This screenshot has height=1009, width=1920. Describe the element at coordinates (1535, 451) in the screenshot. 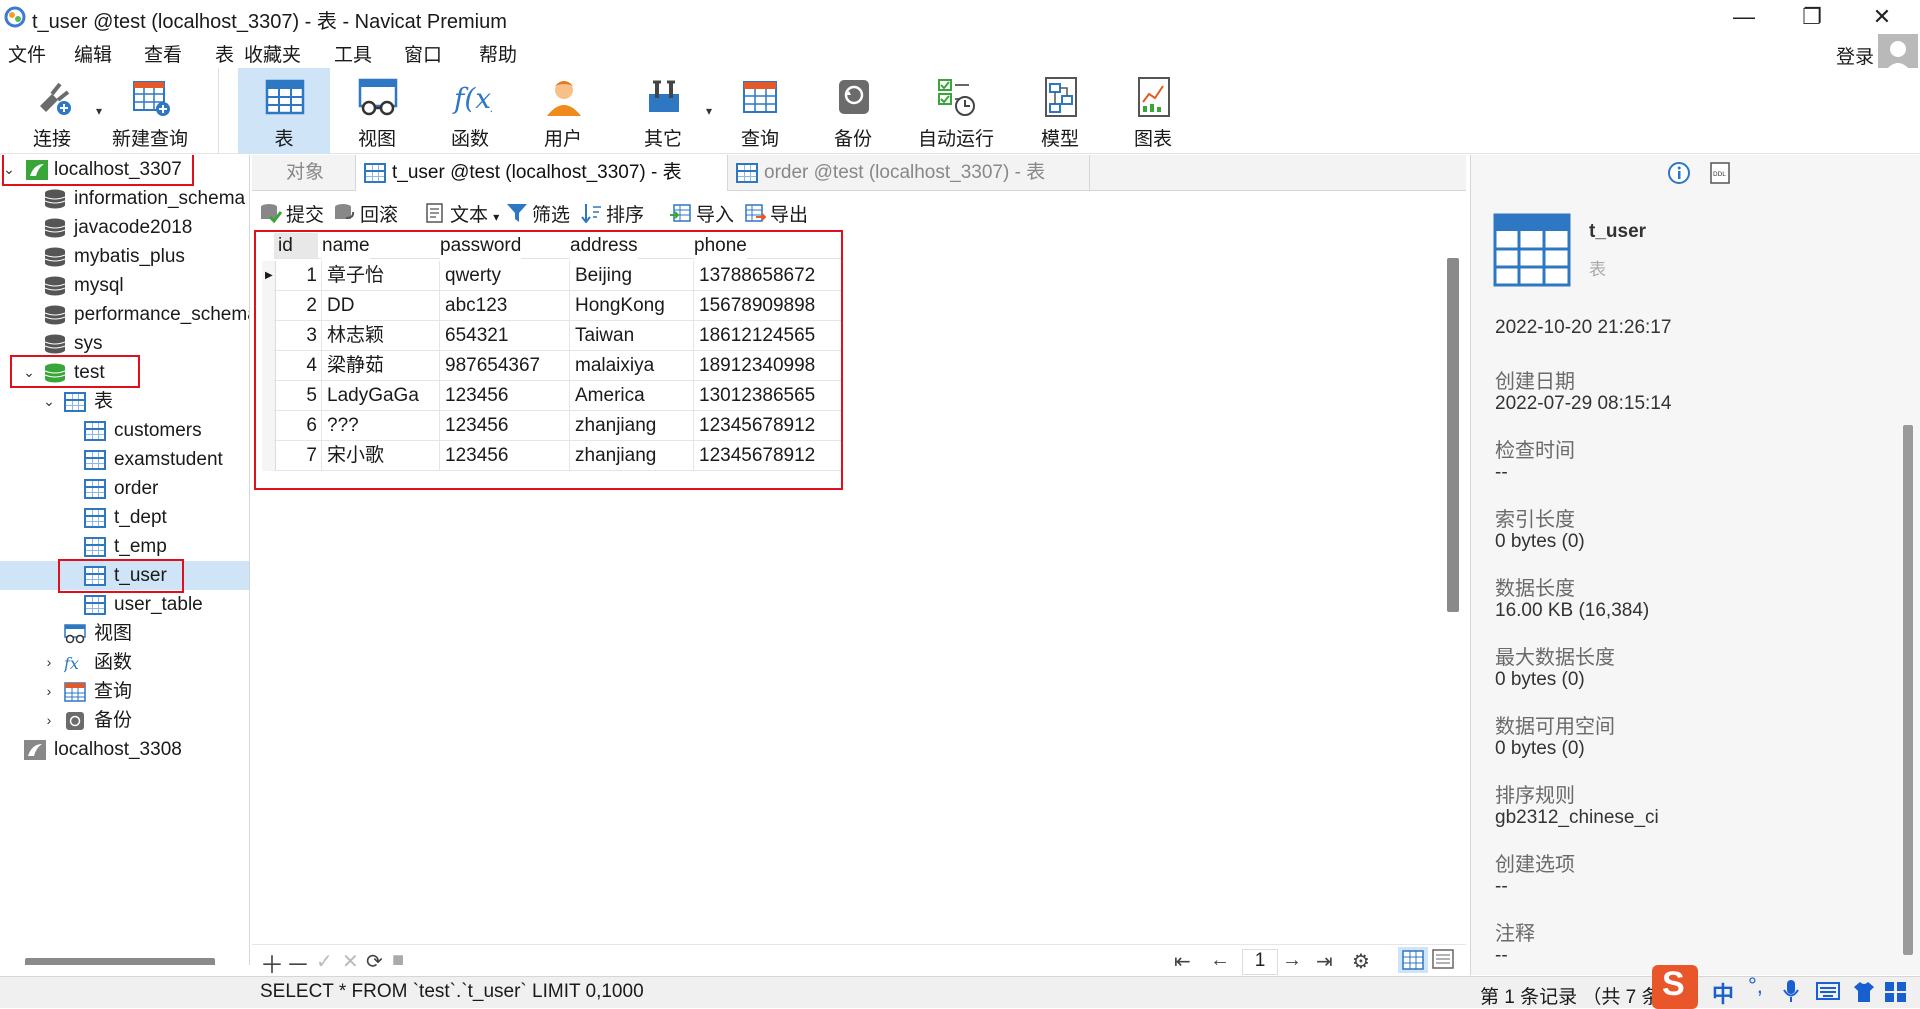

I see `panel-field-label: 检查时间` at that location.